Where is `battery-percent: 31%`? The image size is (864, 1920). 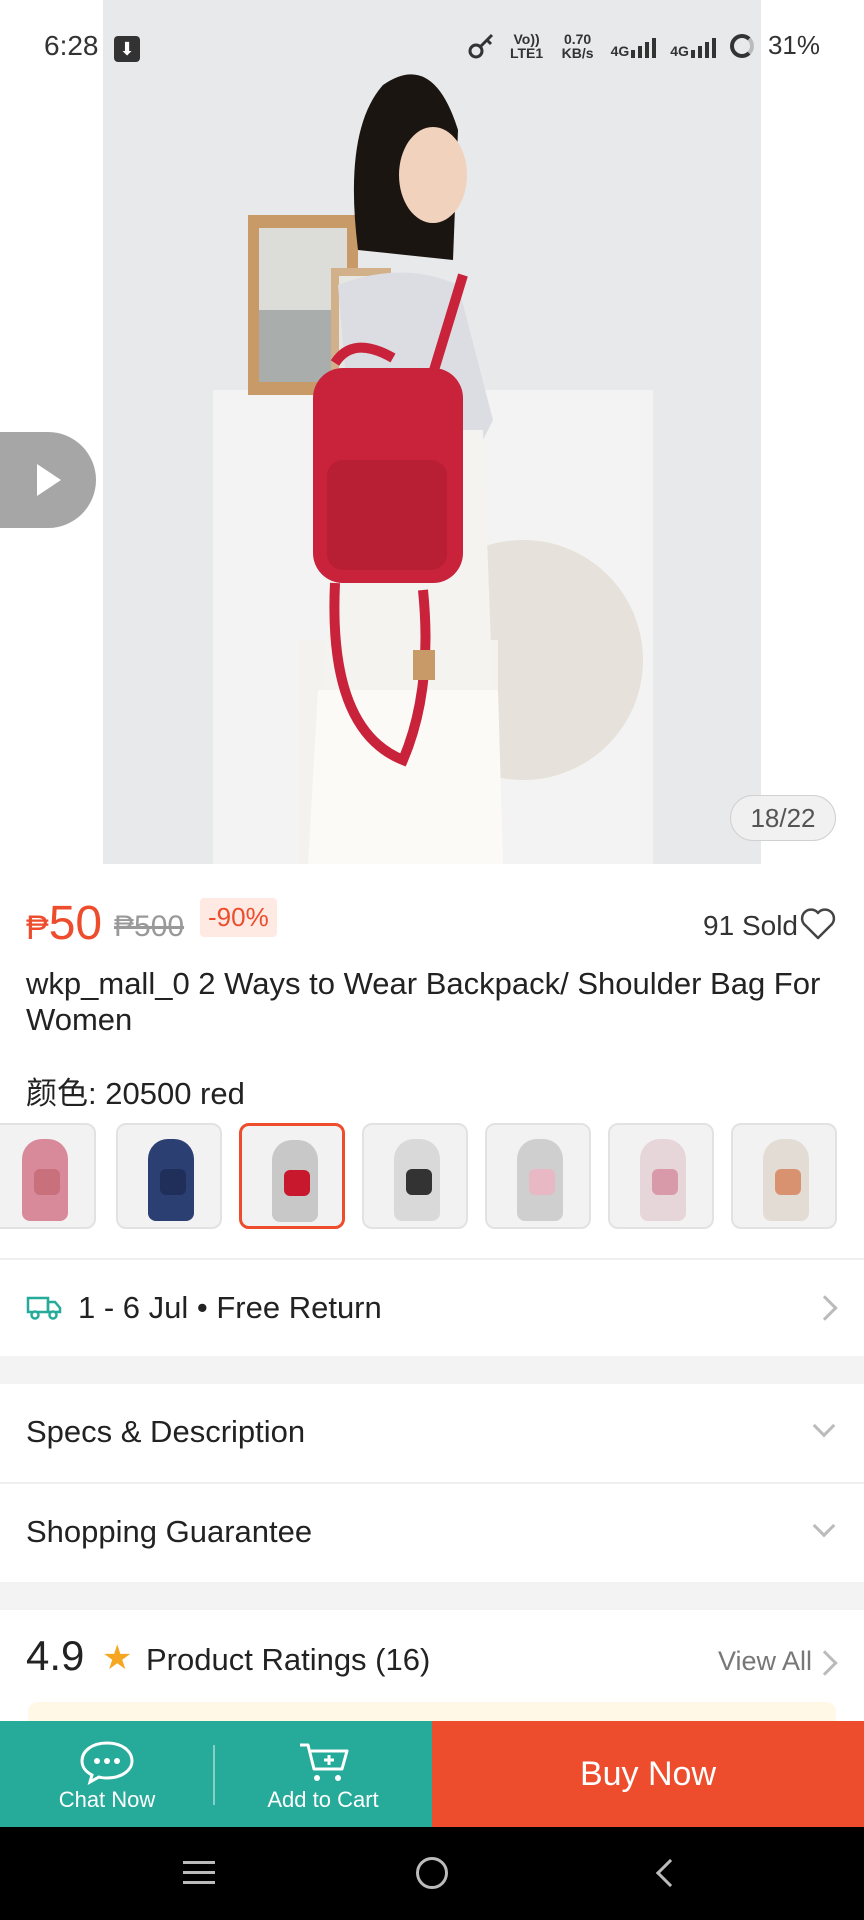 battery-percent: 31% is located at coordinates (793, 45).